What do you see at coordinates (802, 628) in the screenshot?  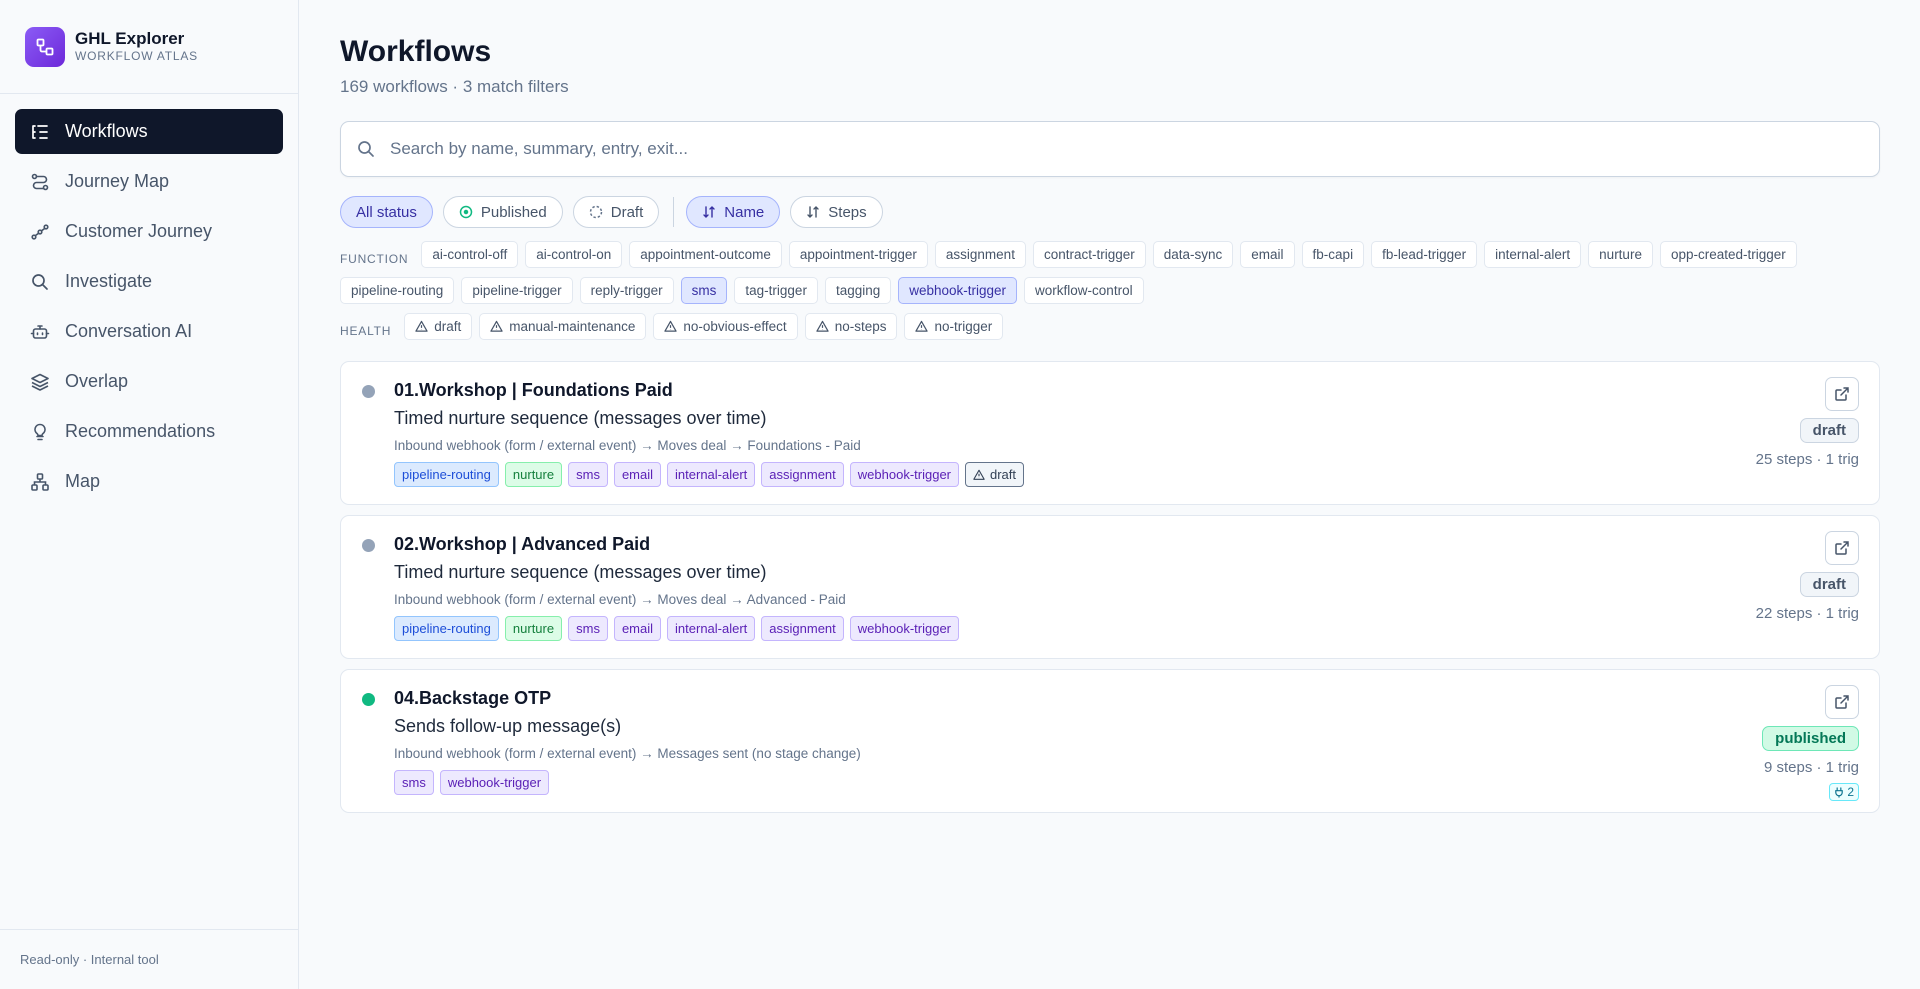 I see `workflow-tag: assignment` at bounding box center [802, 628].